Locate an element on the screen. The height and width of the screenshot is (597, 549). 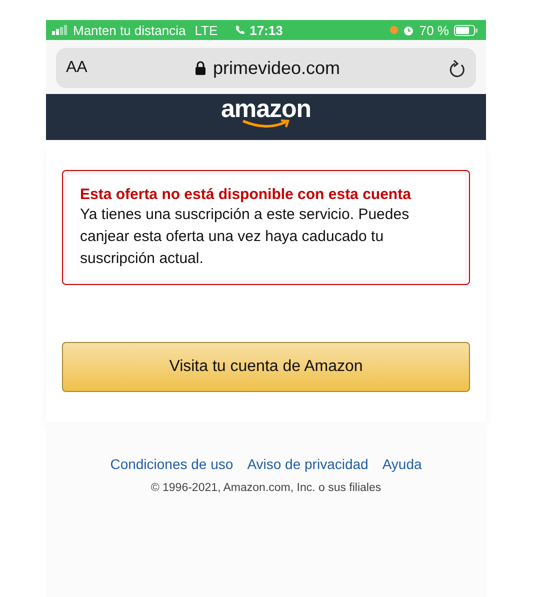
footer-link: Condiciones de uso is located at coordinates (172, 464).